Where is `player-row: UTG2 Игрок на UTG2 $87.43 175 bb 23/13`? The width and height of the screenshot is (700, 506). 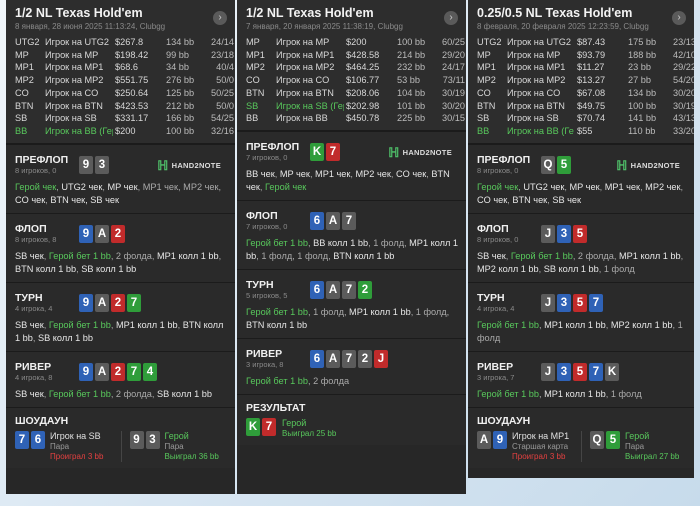 player-row: UTG2 Игрок на UTG2 $87.43 175 bb 23/13 is located at coordinates (585, 42).